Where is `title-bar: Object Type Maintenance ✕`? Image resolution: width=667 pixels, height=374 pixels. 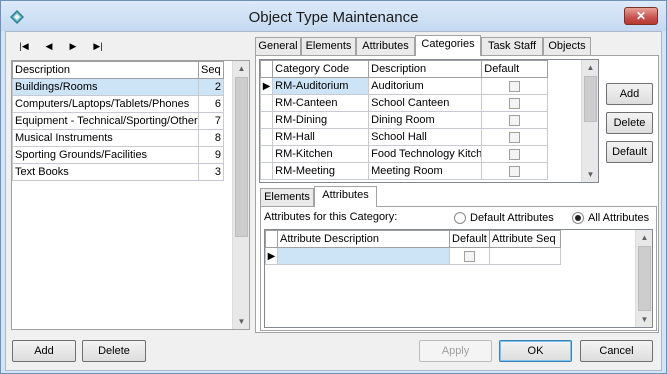 title-bar: Object Type Maintenance ✕ is located at coordinates (333, 16).